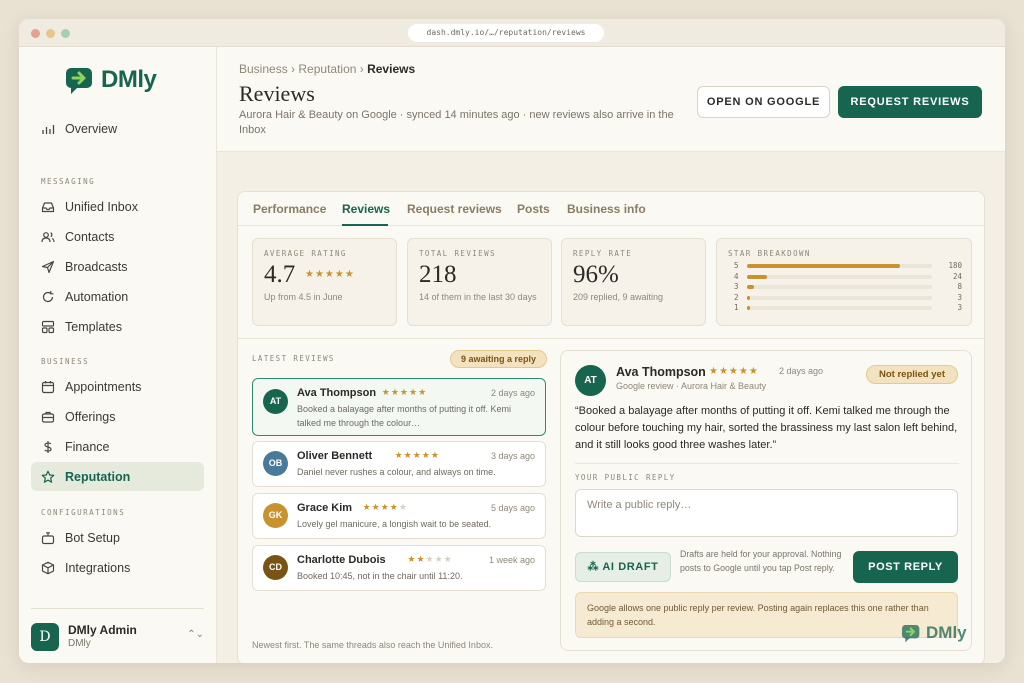  Describe the element at coordinates (275, 463) in the screenshot. I see `reviewer-avatar: OB` at that location.